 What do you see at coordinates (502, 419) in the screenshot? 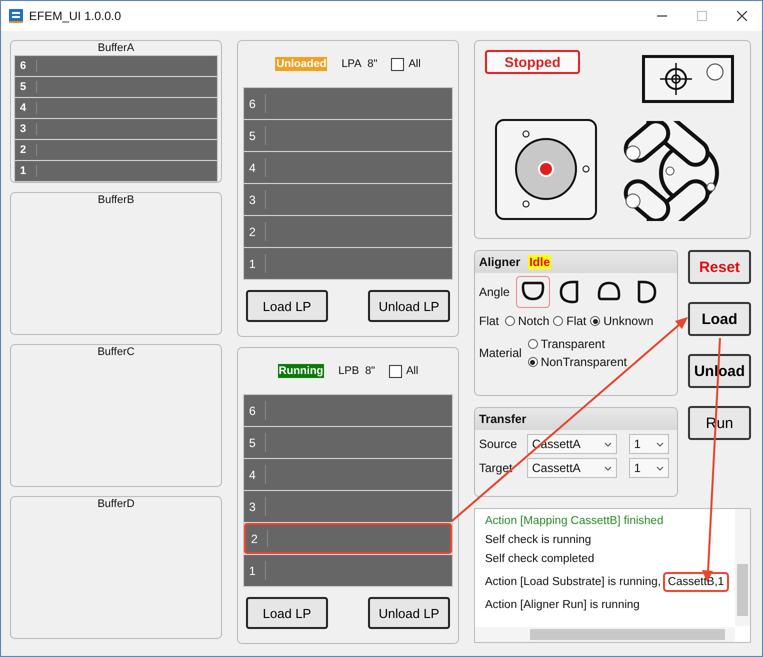
I see `group-title: Transfer` at bounding box center [502, 419].